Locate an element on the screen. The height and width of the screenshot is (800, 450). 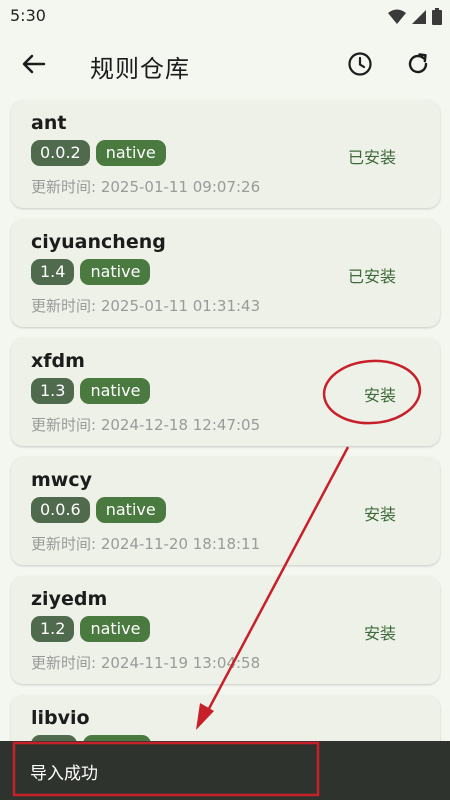
update-time: 更新时间: 2024-11-19 13:04:58 is located at coordinates (146, 663).